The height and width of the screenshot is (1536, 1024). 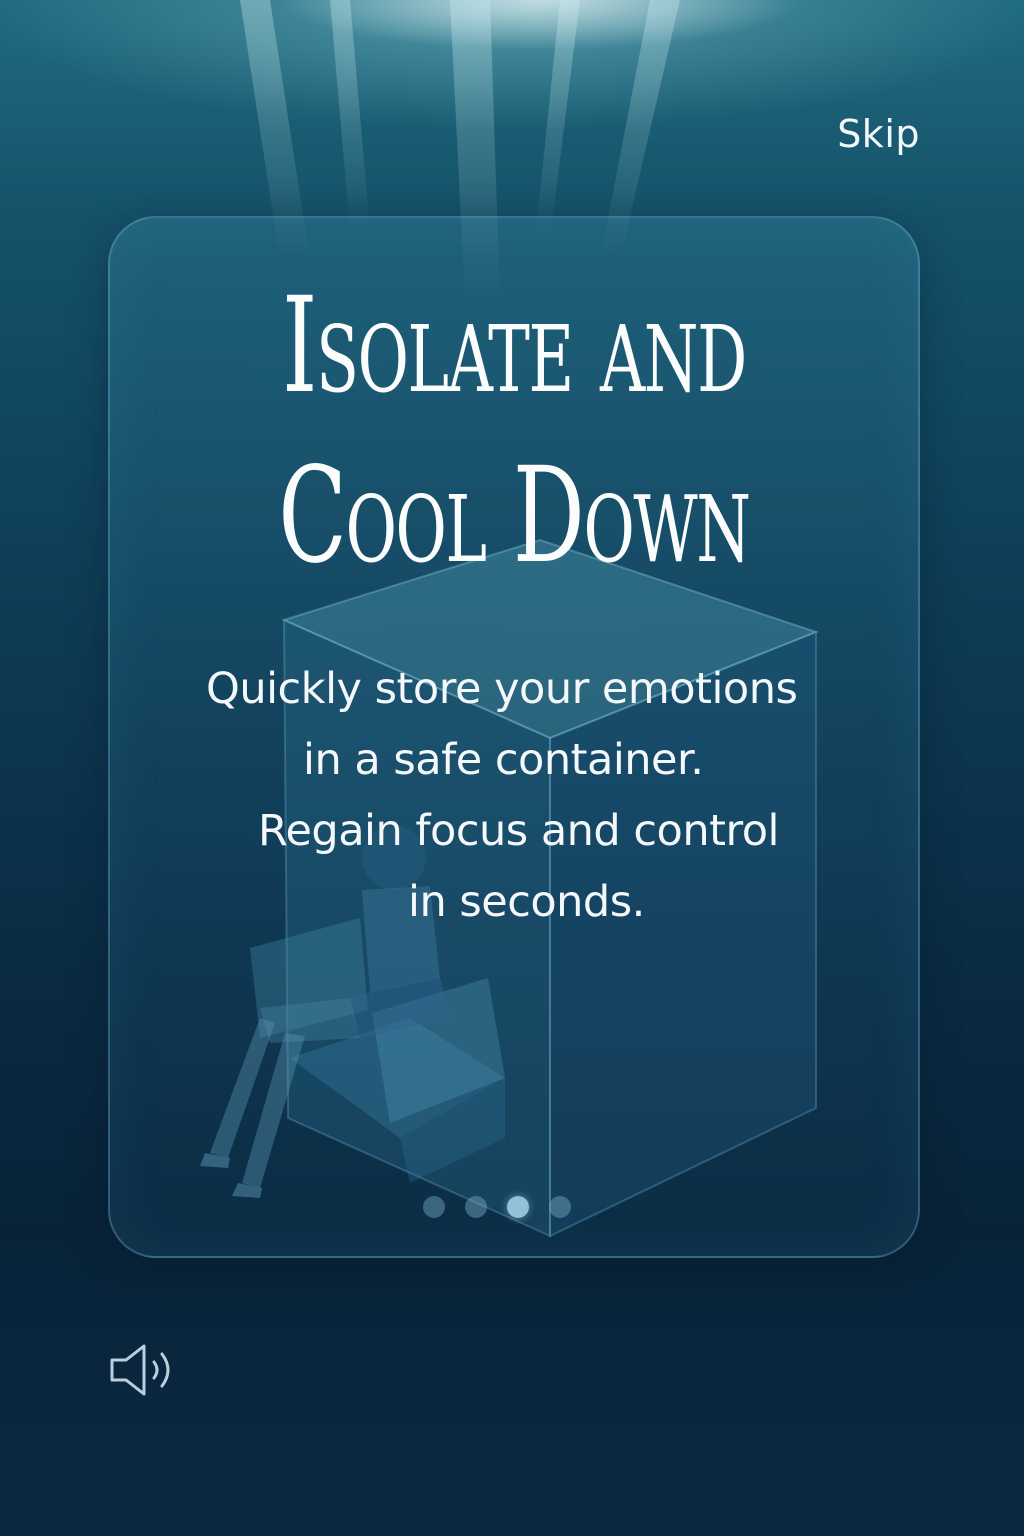 What do you see at coordinates (140, 1370) in the screenshot?
I see `speaker-icon` at bounding box center [140, 1370].